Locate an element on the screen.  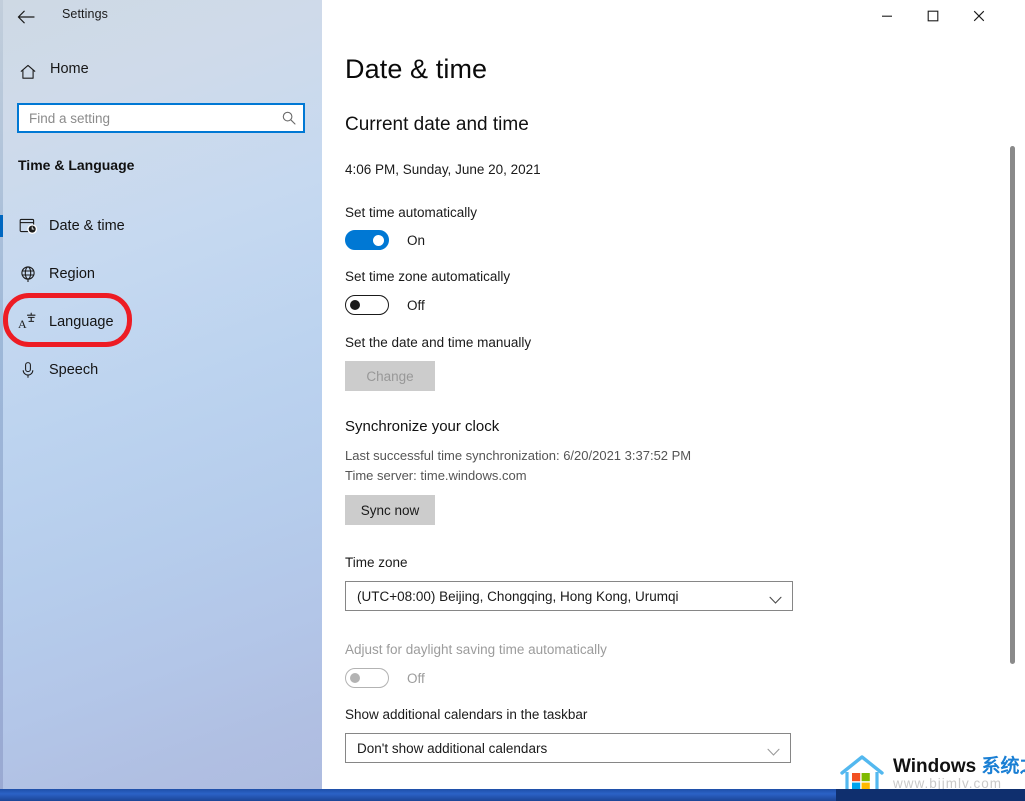
additional-calendars-dropdown: Don't show additional calendars is located at coordinates (568, 748).